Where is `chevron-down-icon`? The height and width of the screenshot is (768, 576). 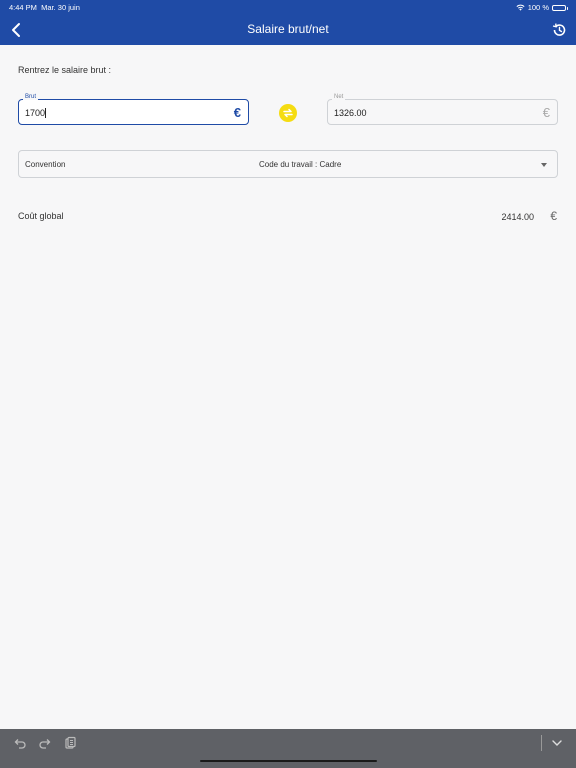
chevron-down-icon is located at coordinates (557, 743).